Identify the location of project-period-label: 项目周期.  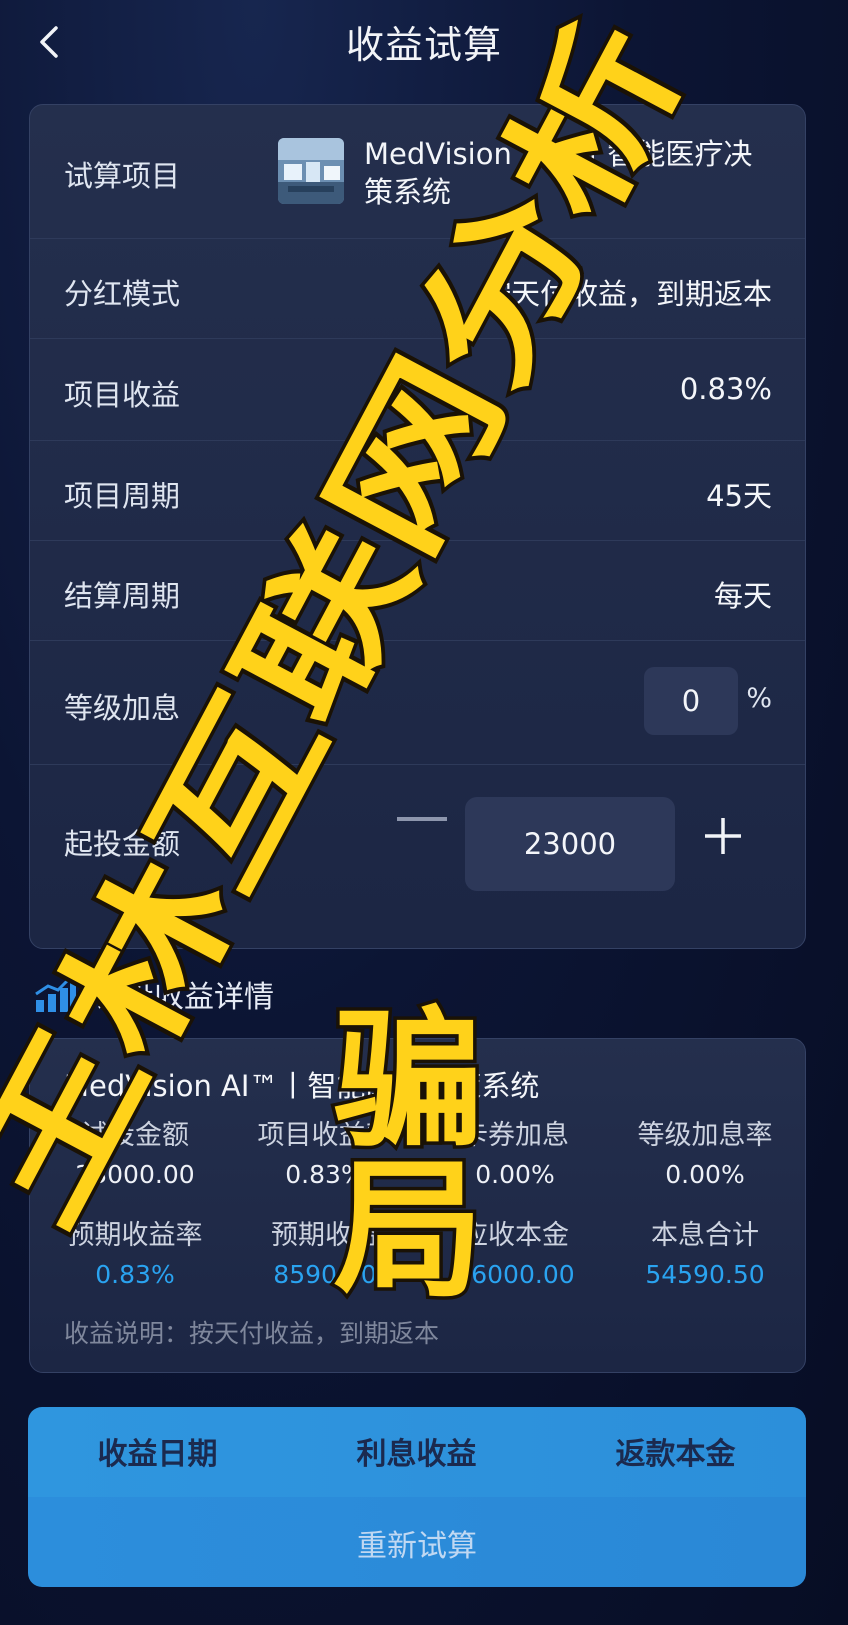
(122, 496).